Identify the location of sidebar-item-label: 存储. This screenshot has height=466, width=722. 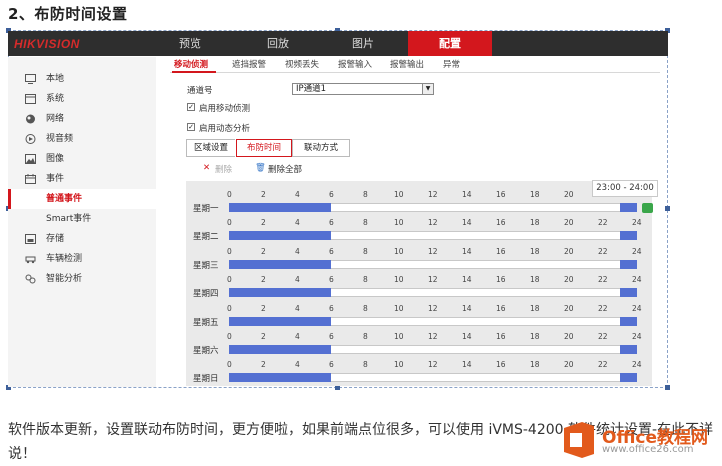
(55, 239).